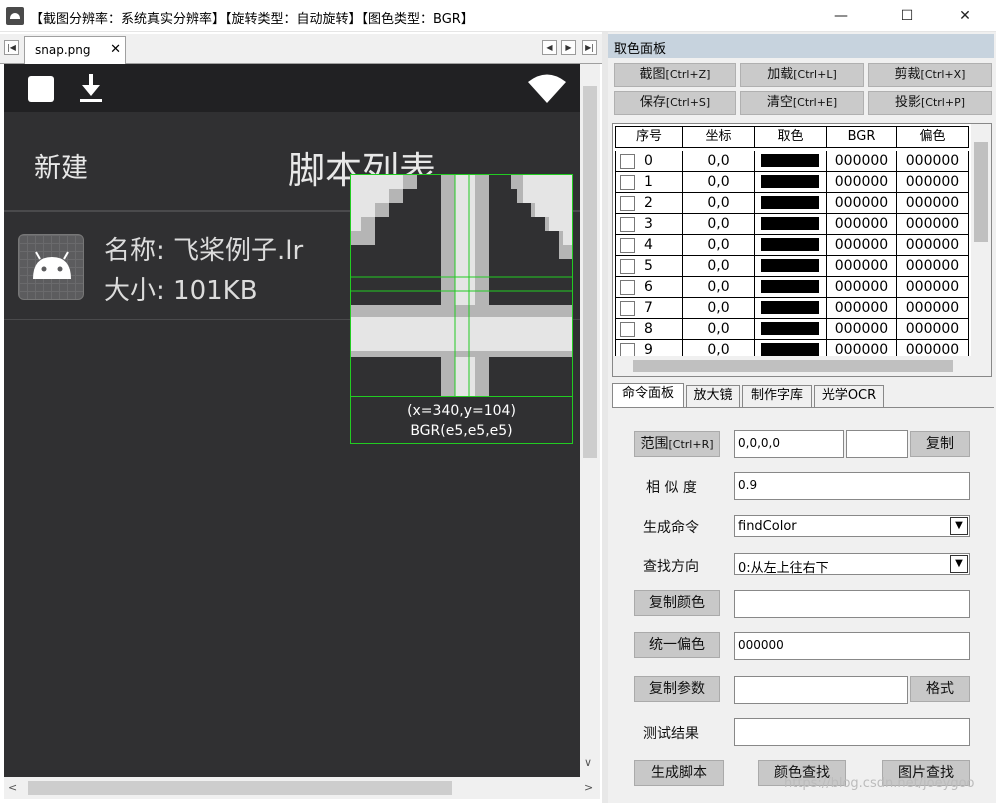  What do you see at coordinates (713, 396) in the screenshot?
I see `tab-magnifier: 放大镜` at bounding box center [713, 396].